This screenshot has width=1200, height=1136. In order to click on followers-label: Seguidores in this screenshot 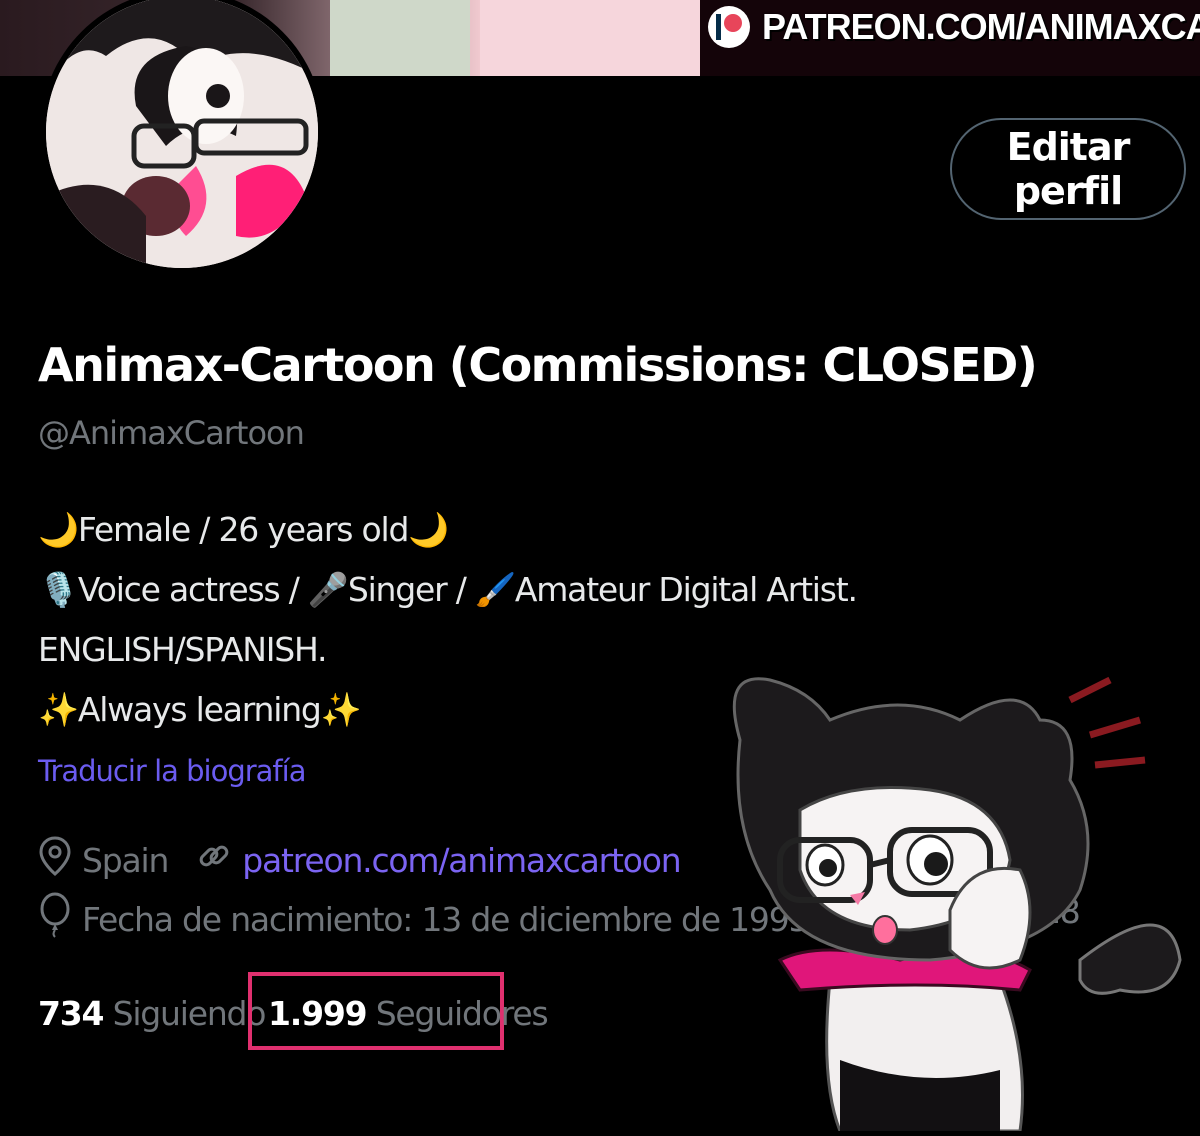, I will do `click(462, 1013)`.